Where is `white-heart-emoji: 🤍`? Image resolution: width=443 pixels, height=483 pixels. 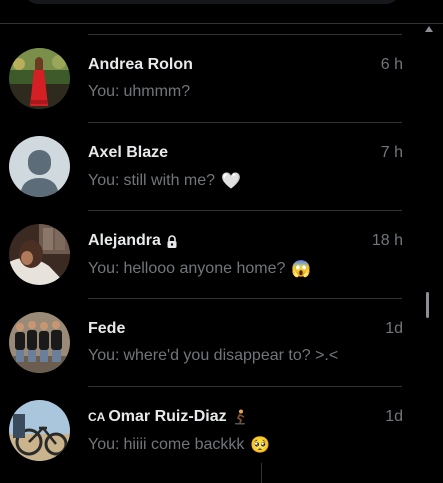 white-heart-emoji: 🤍 is located at coordinates (231, 181).